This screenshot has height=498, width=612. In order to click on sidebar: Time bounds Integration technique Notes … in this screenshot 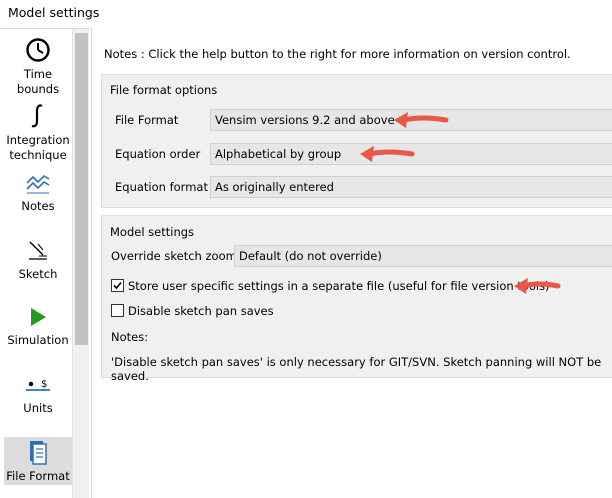, I will do `click(45, 263)`.